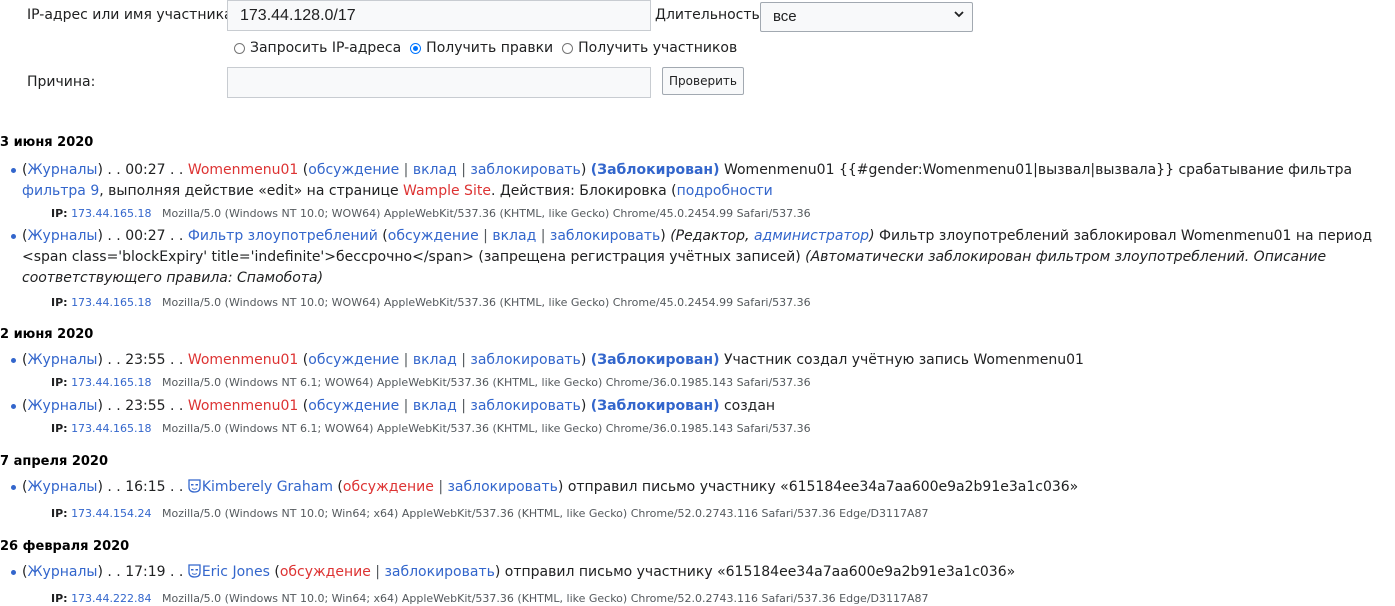 The height and width of the screenshot is (606, 1395). Describe the element at coordinates (267, 487) in the screenshot. I see `user-link: Kimberely Graham` at that location.